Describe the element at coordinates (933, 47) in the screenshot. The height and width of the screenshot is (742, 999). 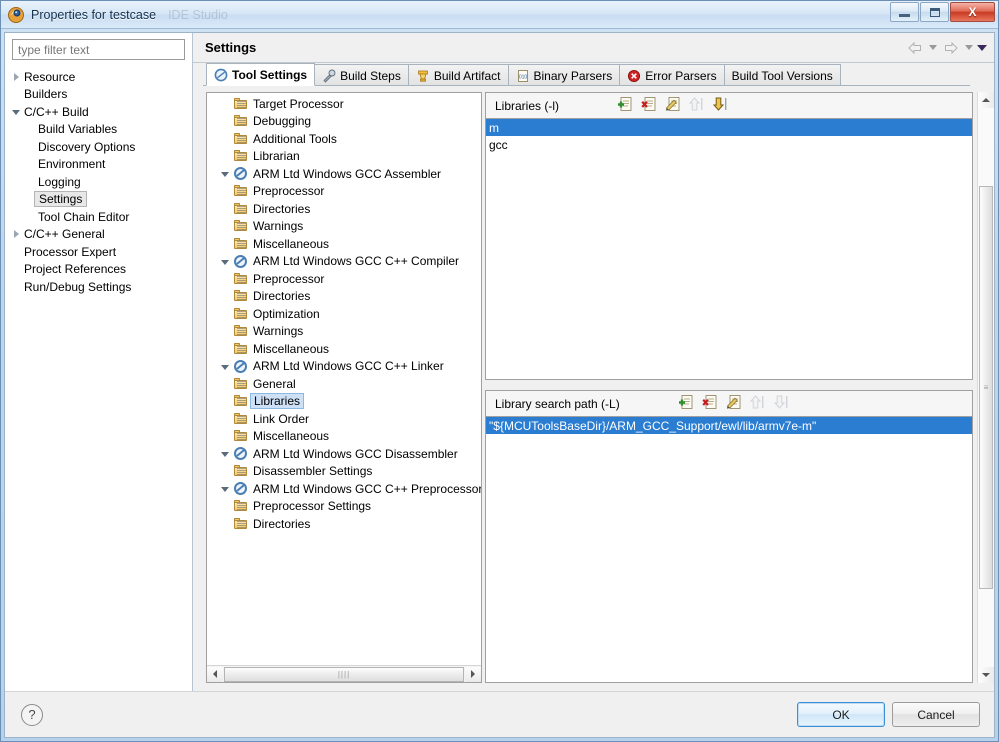
I see `back-menu-chevron-down-icon` at that location.